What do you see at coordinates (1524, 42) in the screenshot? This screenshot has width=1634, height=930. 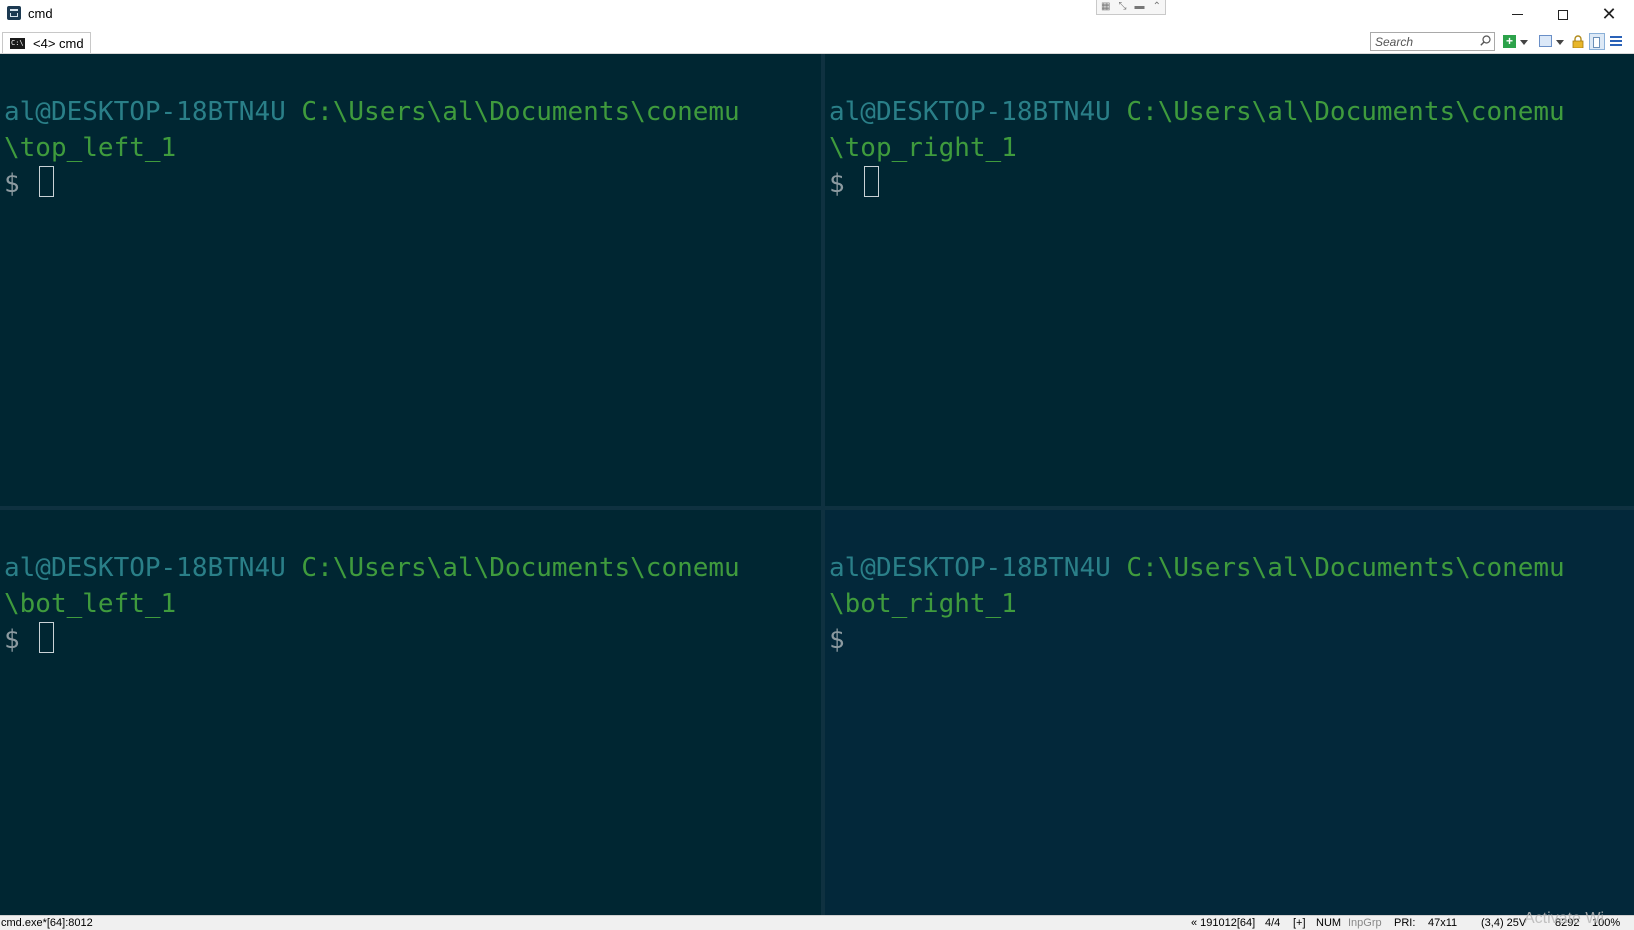 I see `new-console-dropdown-icon` at bounding box center [1524, 42].